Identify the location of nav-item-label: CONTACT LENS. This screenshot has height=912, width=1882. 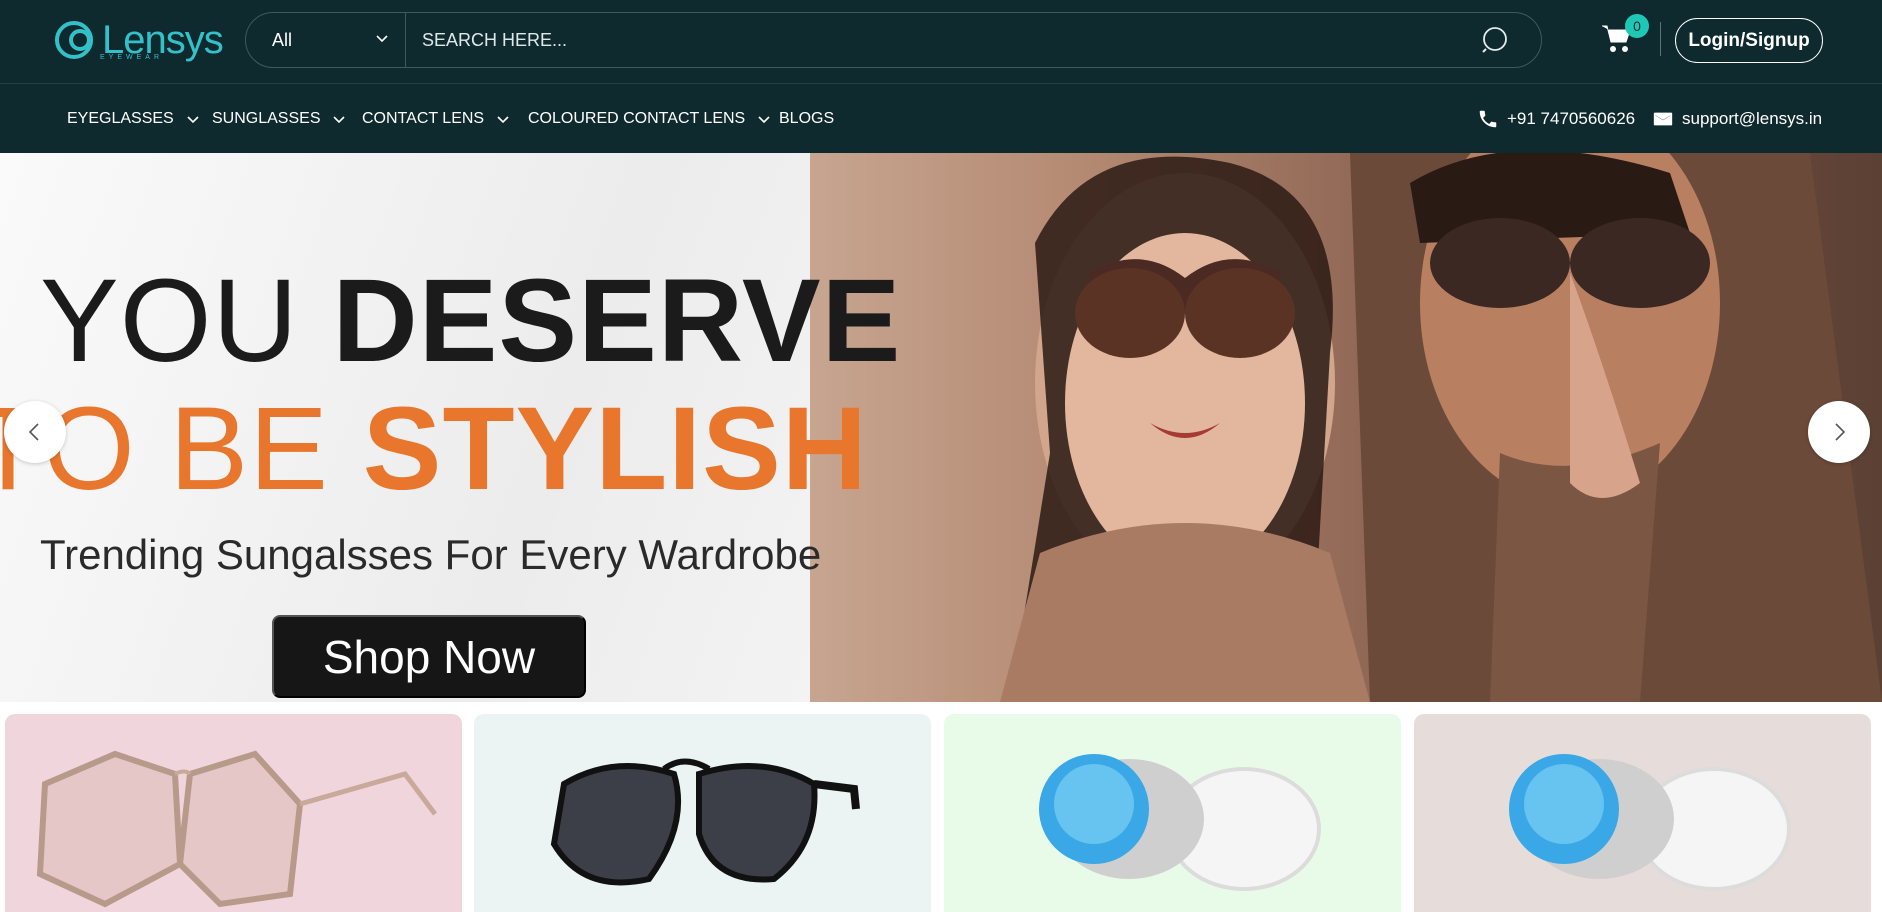
(423, 118).